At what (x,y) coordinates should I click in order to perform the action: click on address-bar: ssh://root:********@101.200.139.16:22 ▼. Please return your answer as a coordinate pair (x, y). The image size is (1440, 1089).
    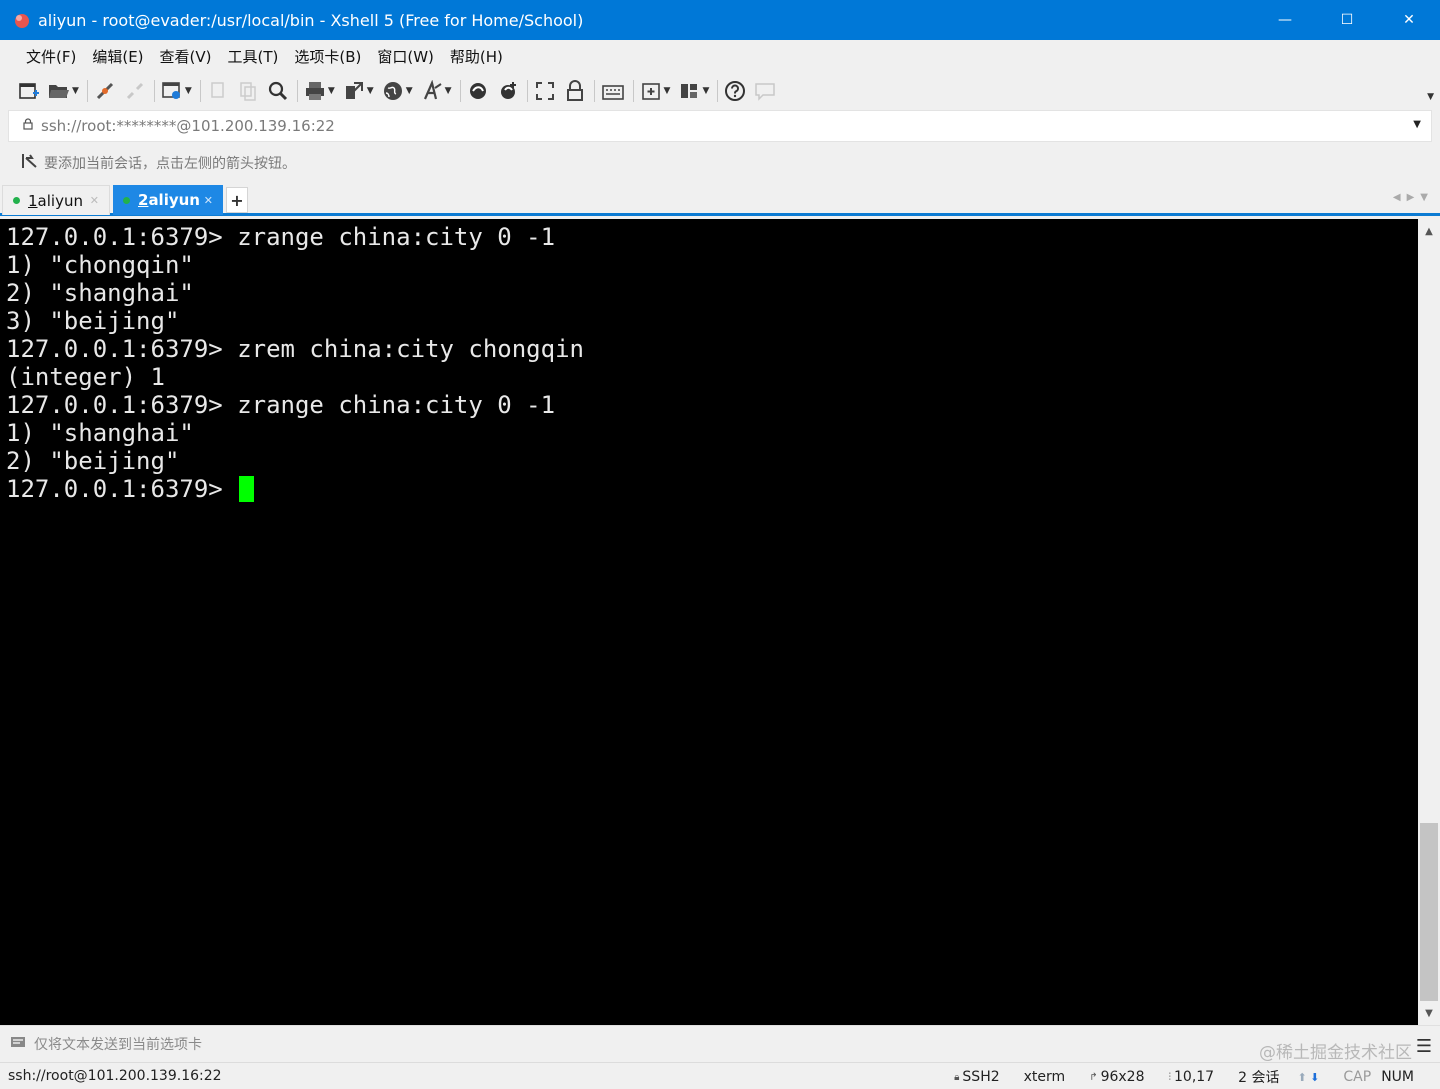
    Looking at the image, I should click on (720, 126).